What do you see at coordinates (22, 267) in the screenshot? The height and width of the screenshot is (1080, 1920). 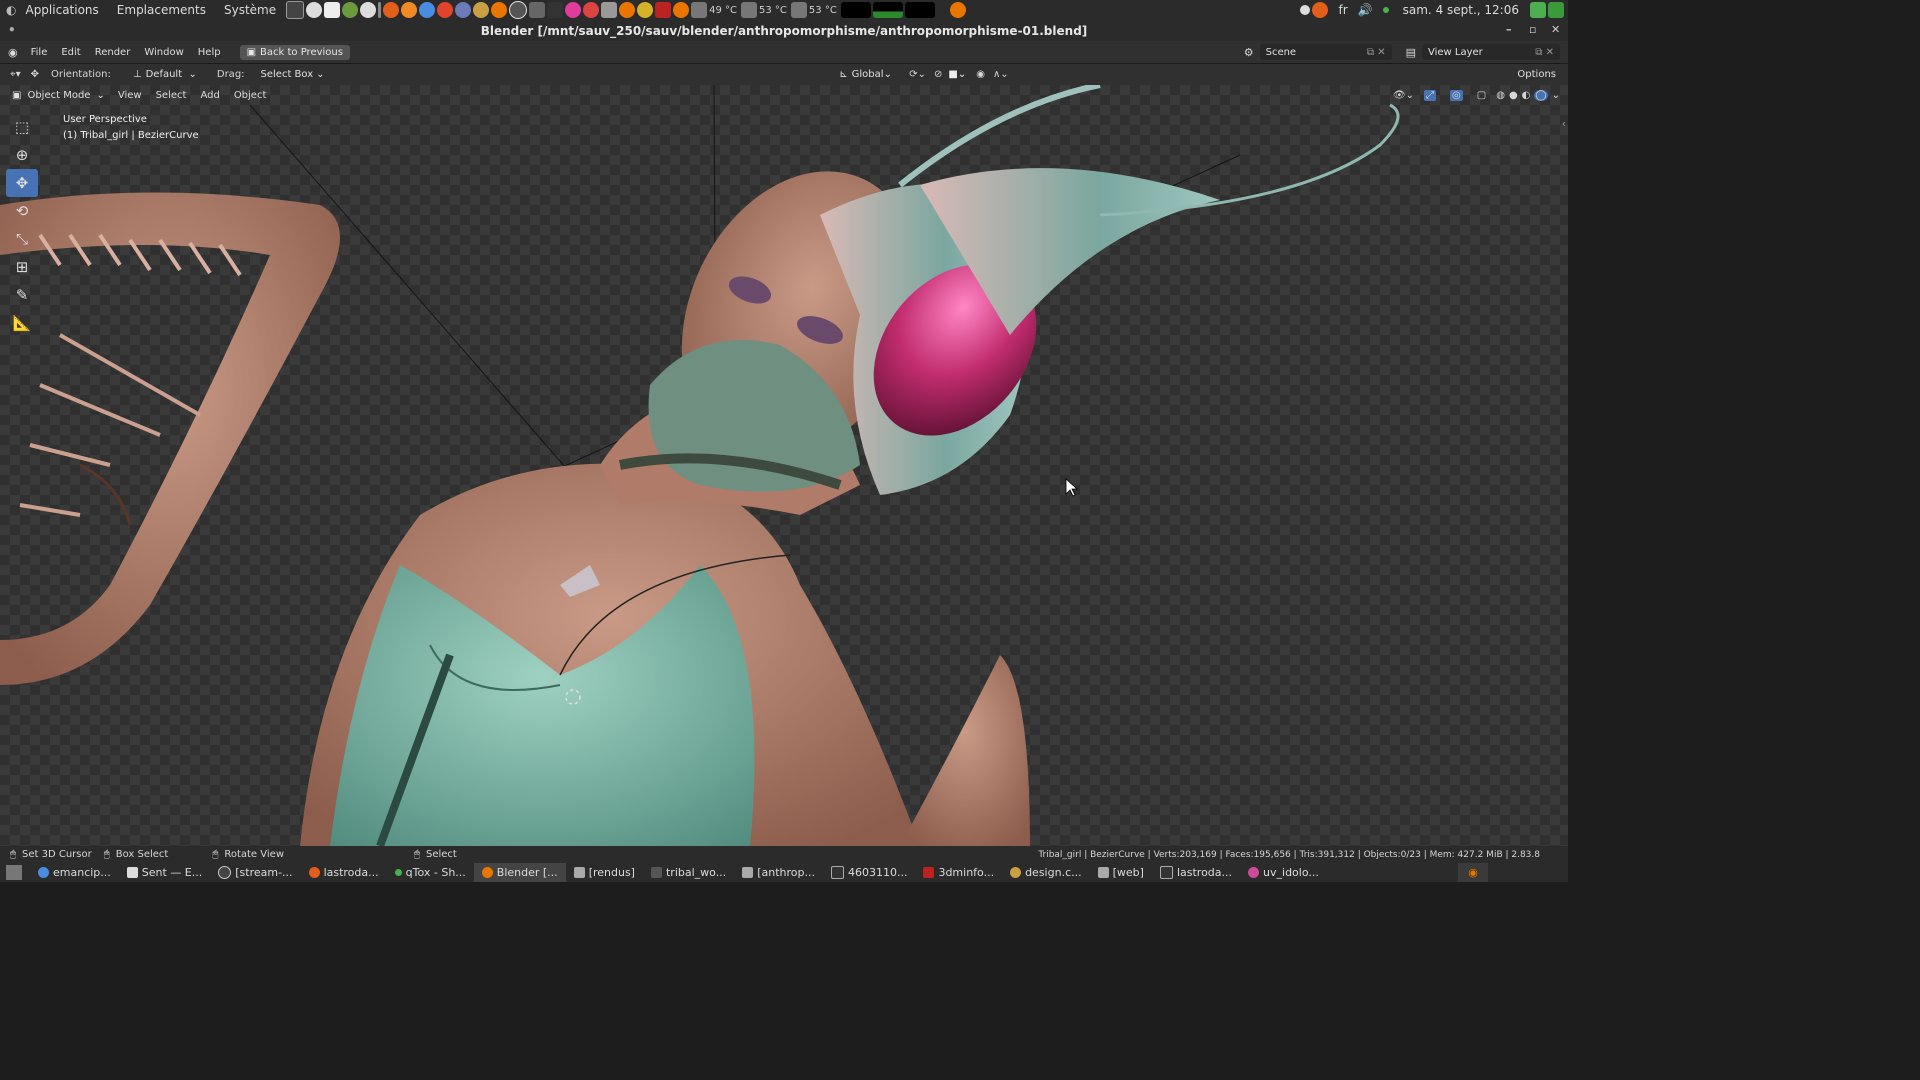 I see `transform-tool-icon: ⊞` at bounding box center [22, 267].